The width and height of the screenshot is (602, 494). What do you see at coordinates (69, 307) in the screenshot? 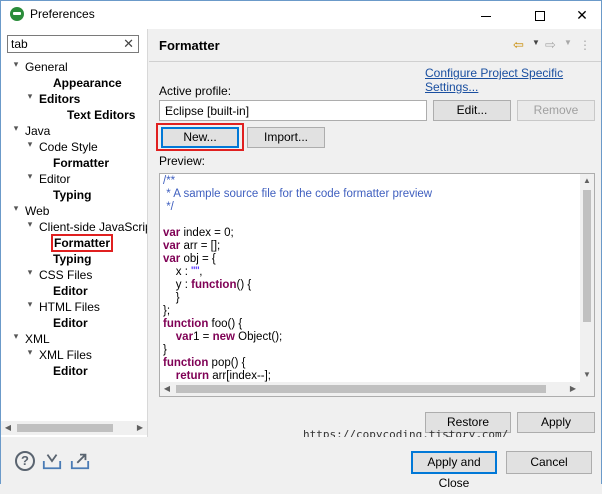
I see `tree-item: HTML Files` at bounding box center [69, 307].